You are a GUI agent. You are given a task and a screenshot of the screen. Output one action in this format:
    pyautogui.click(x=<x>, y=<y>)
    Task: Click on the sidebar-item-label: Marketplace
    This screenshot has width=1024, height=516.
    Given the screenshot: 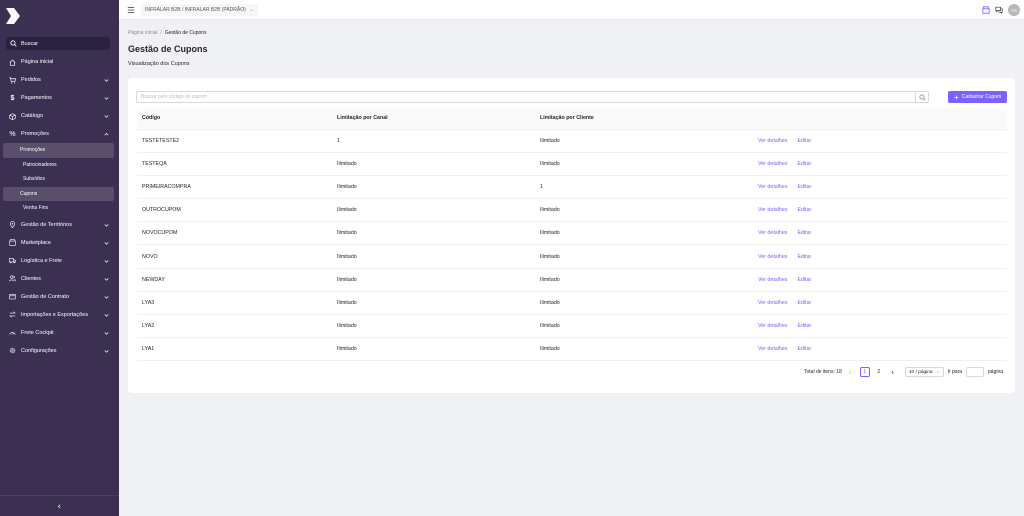 What is the action you would take?
    pyautogui.click(x=36, y=242)
    